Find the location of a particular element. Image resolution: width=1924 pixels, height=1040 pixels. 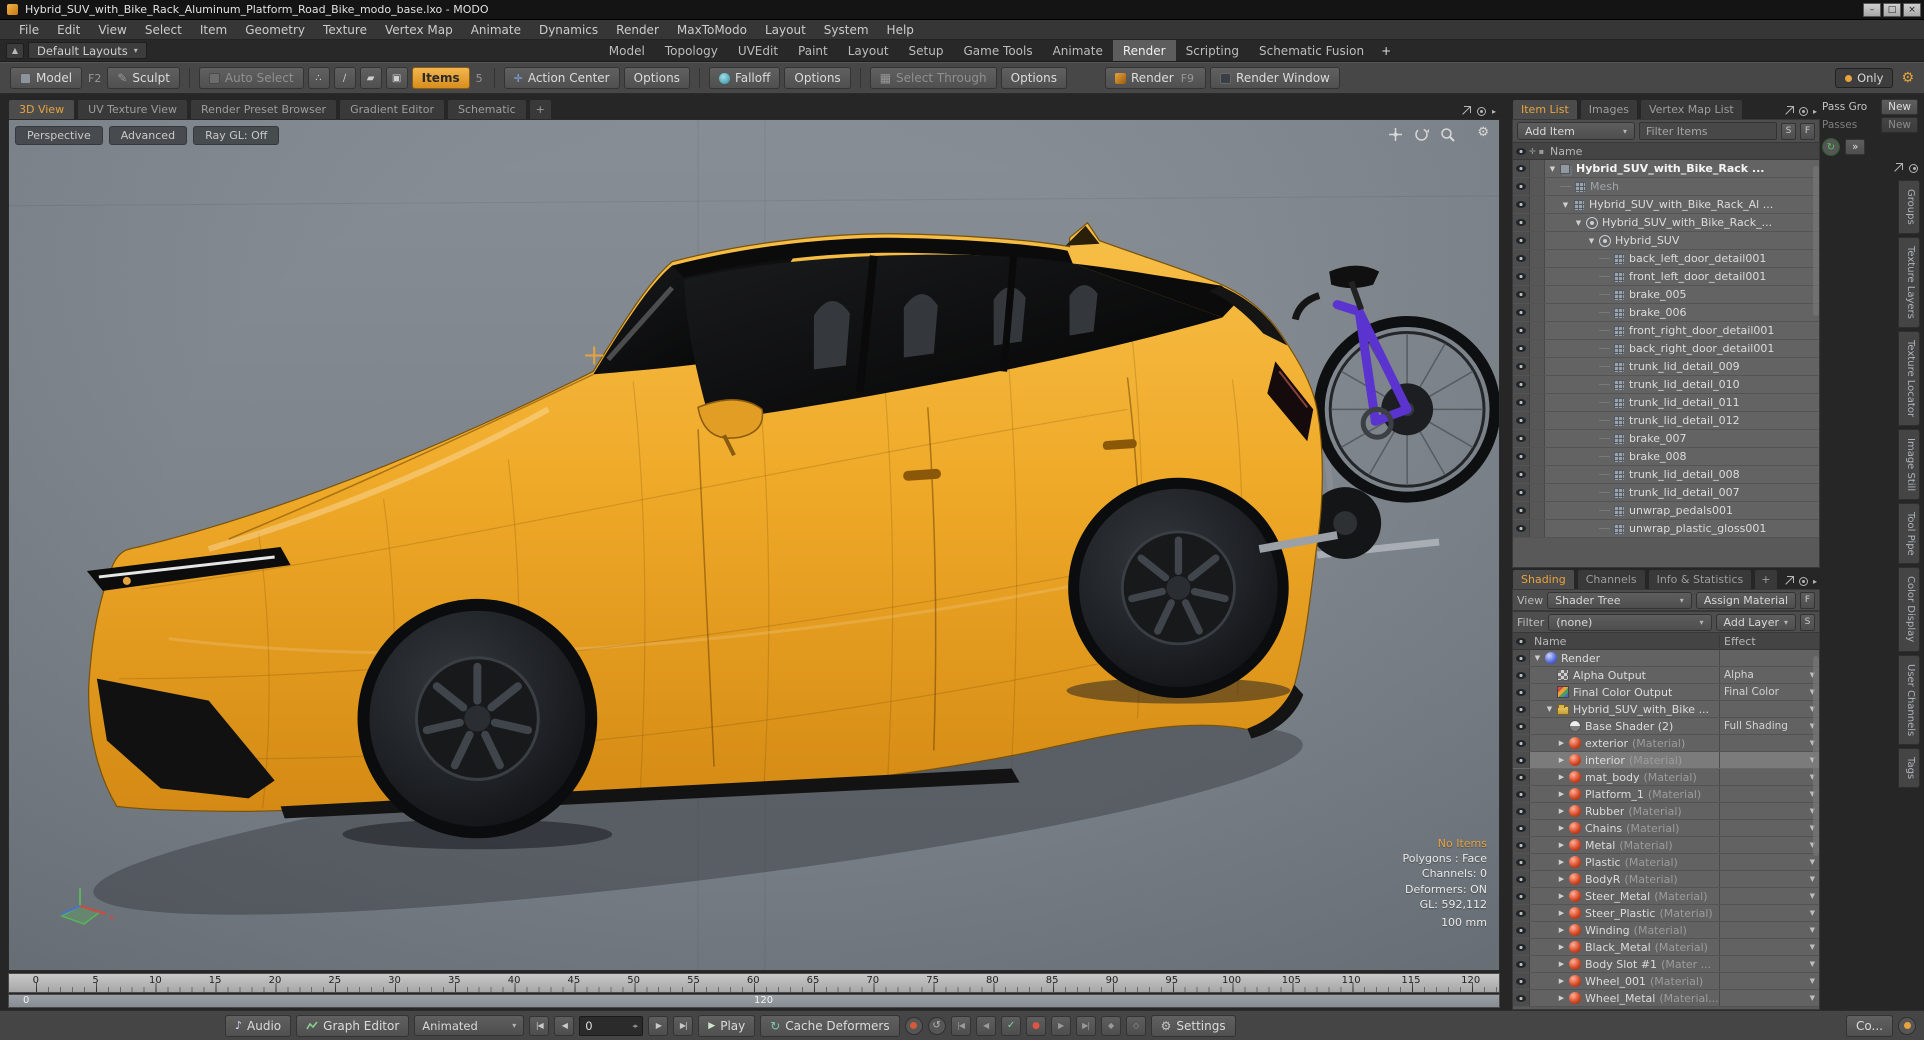

menu-file: File is located at coordinates (29, 30).